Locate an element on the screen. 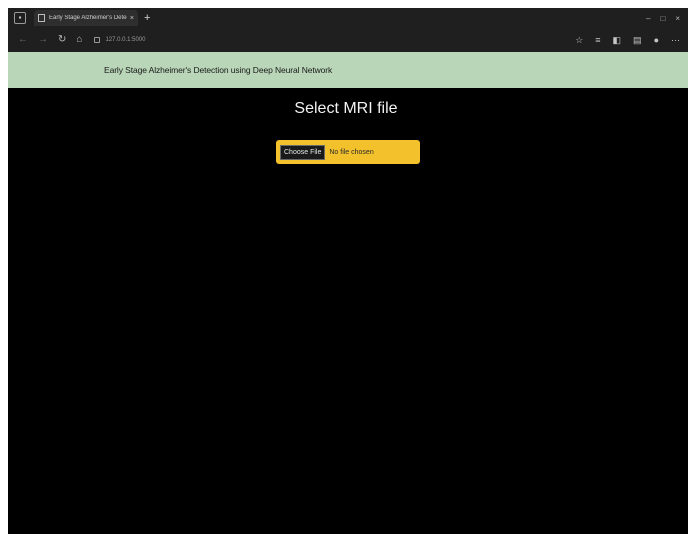 This screenshot has width=692, height=537. choose-file-button: Choose File is located at coordinates (303, 152).